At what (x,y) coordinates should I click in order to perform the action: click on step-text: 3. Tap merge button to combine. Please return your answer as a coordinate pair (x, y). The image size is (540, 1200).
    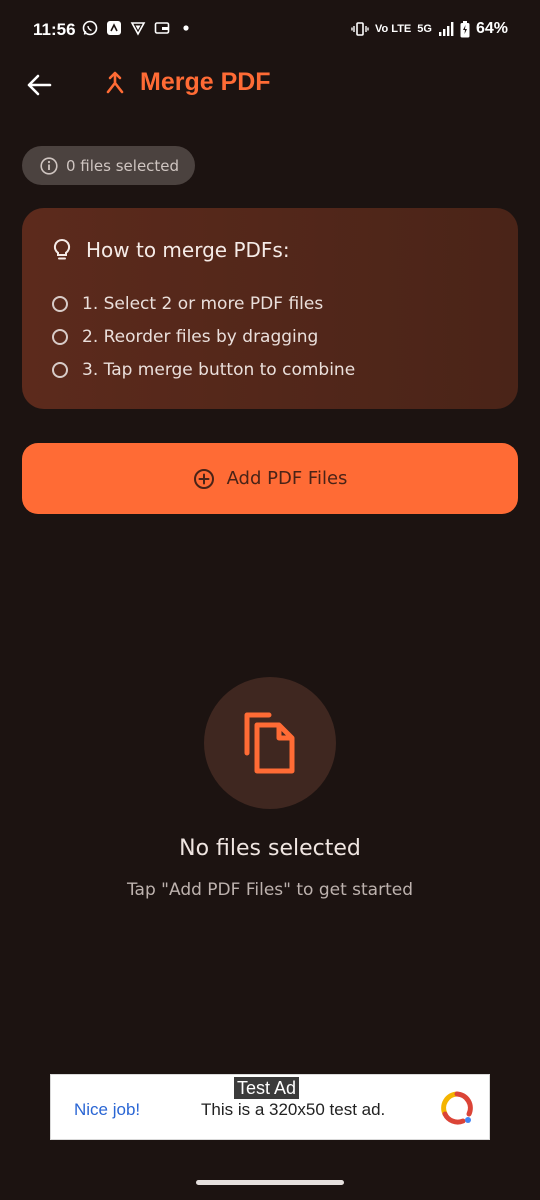
    Looking at the image, I should click on (219, 369).